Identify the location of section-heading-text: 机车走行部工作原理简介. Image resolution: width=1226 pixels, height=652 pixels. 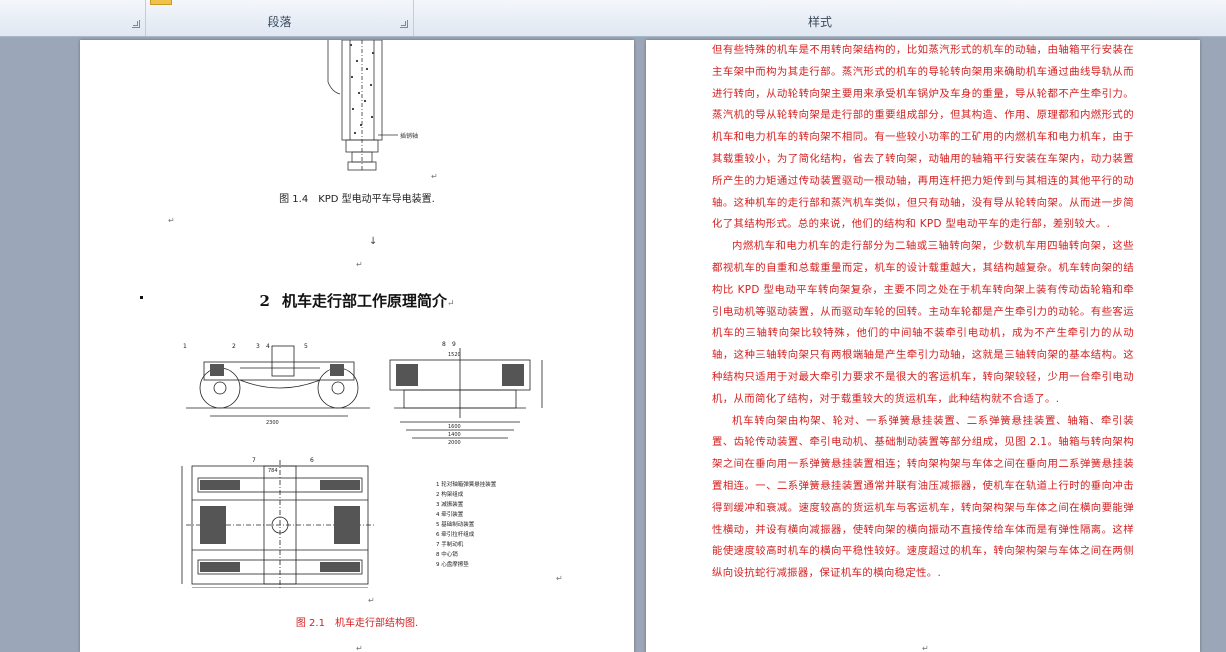
(364, 301).